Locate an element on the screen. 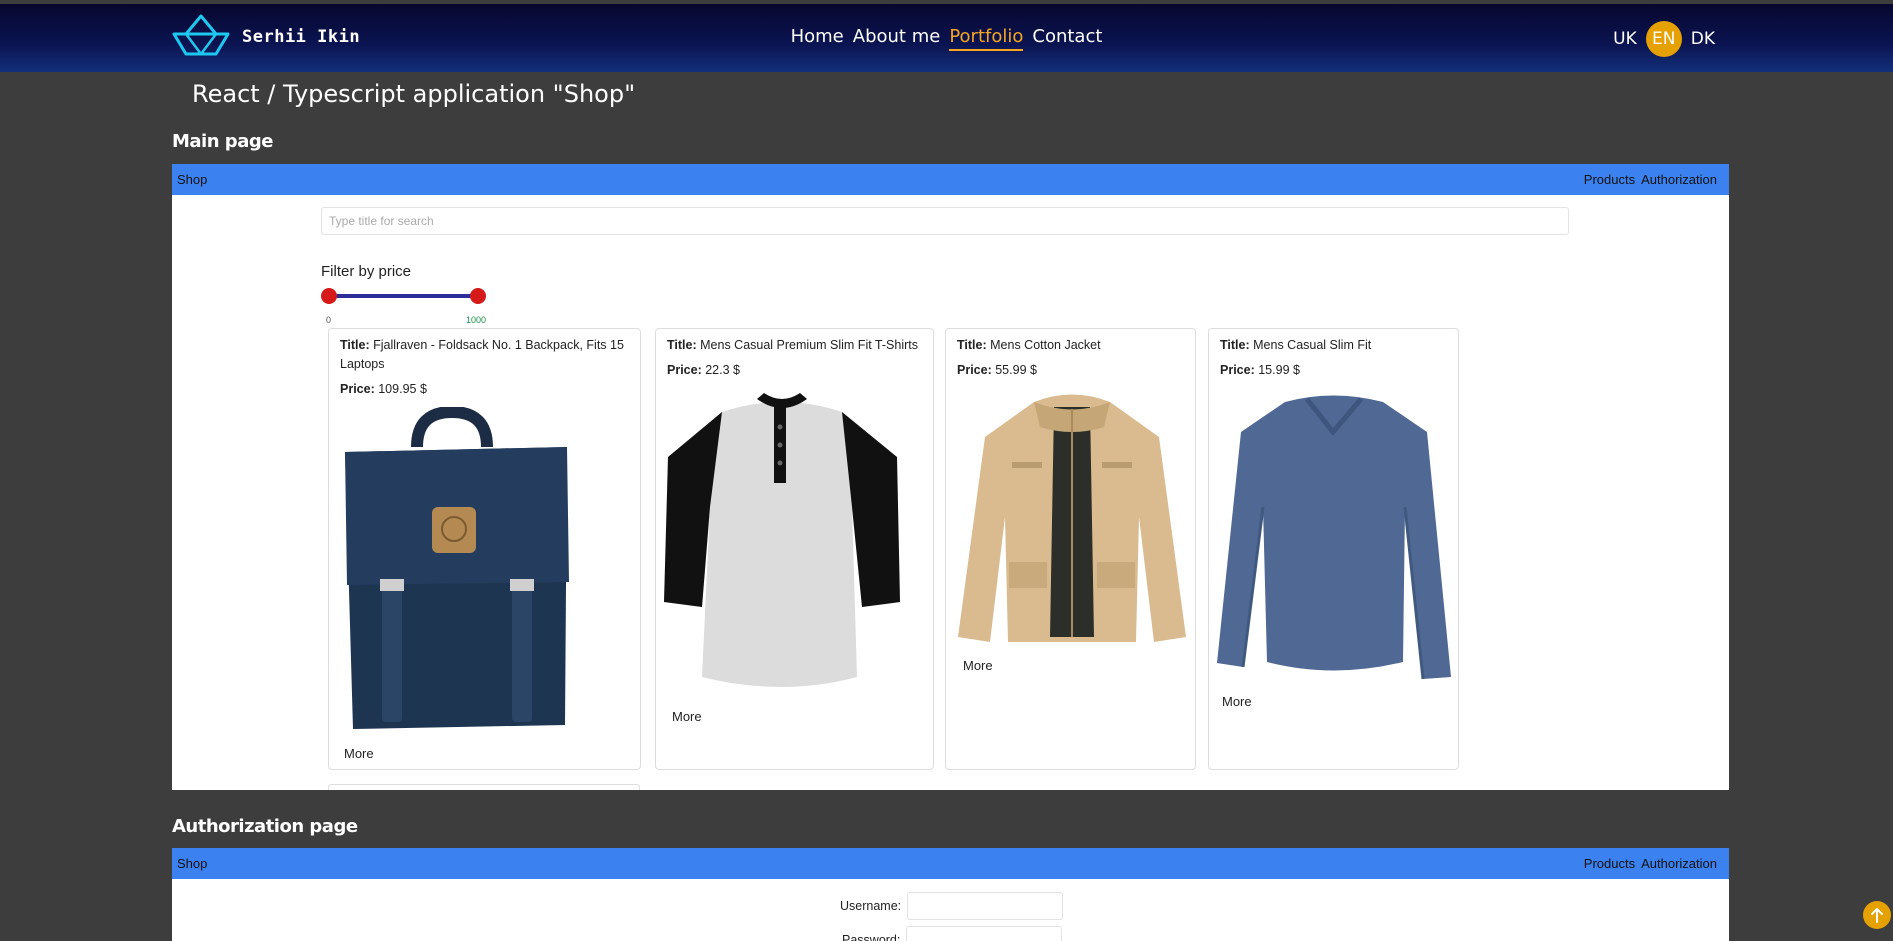  nav-about-me: About me is located at coordinates (897, 38).